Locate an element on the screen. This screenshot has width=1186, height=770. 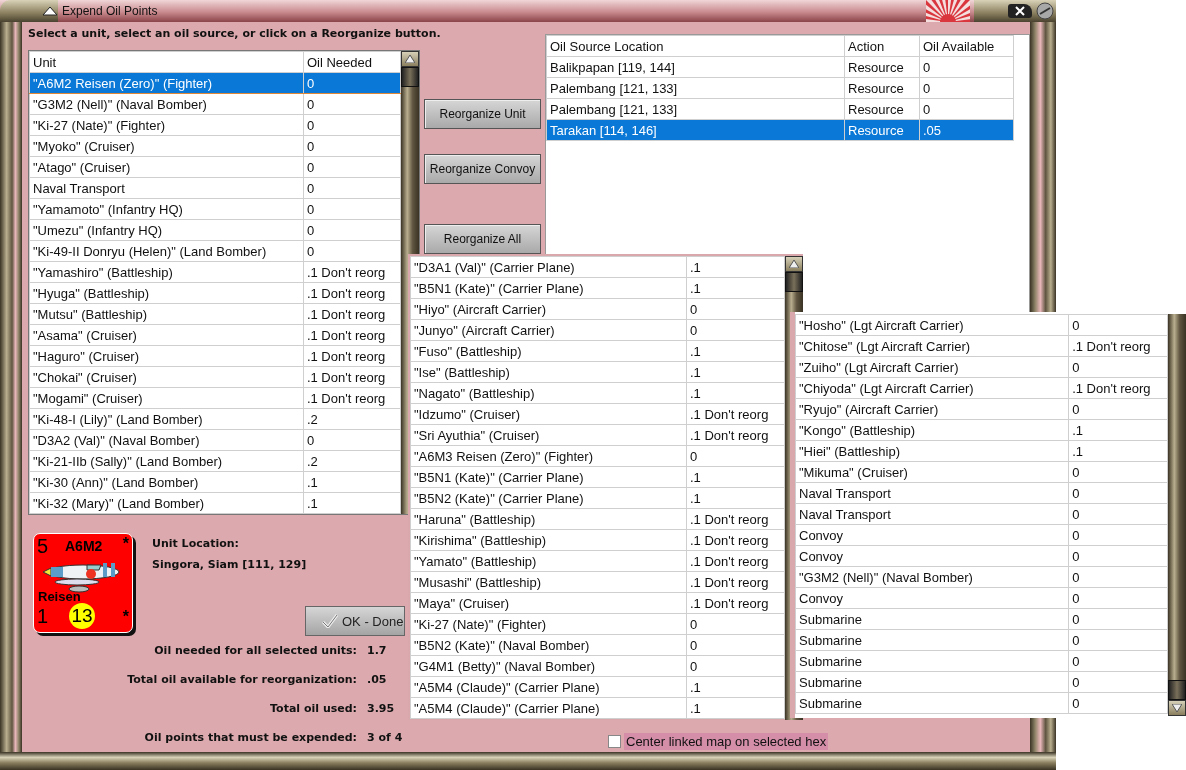
source-row: Tarakan [114, 146] Resource .05 is located at coordinates (780, 130).